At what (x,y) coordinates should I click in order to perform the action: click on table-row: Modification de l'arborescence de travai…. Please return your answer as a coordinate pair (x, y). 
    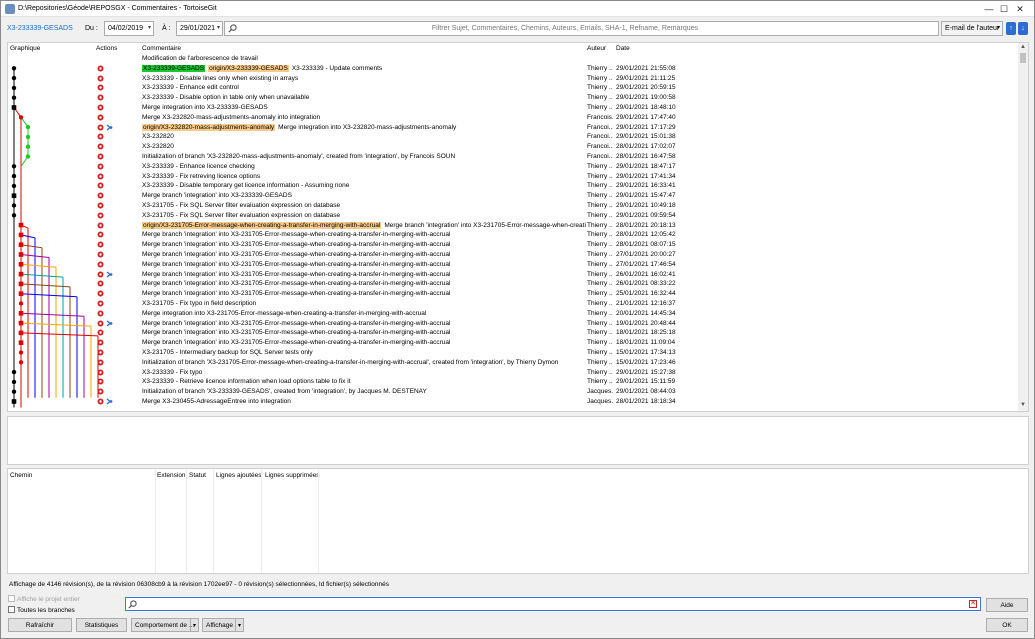
    Looking at the image, I should click on (514, 59).